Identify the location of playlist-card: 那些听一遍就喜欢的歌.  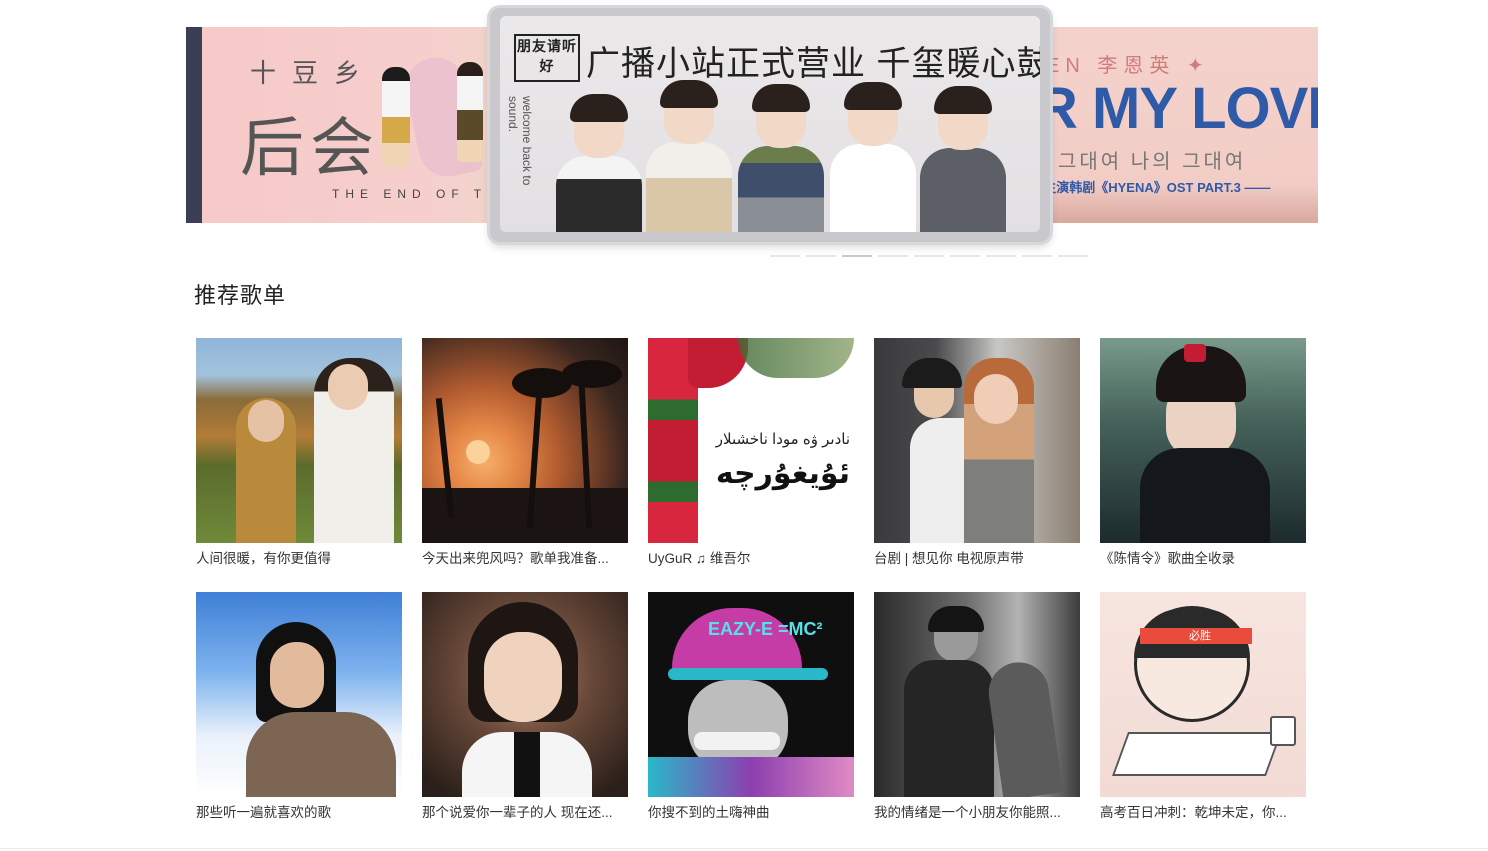
(299, 707).